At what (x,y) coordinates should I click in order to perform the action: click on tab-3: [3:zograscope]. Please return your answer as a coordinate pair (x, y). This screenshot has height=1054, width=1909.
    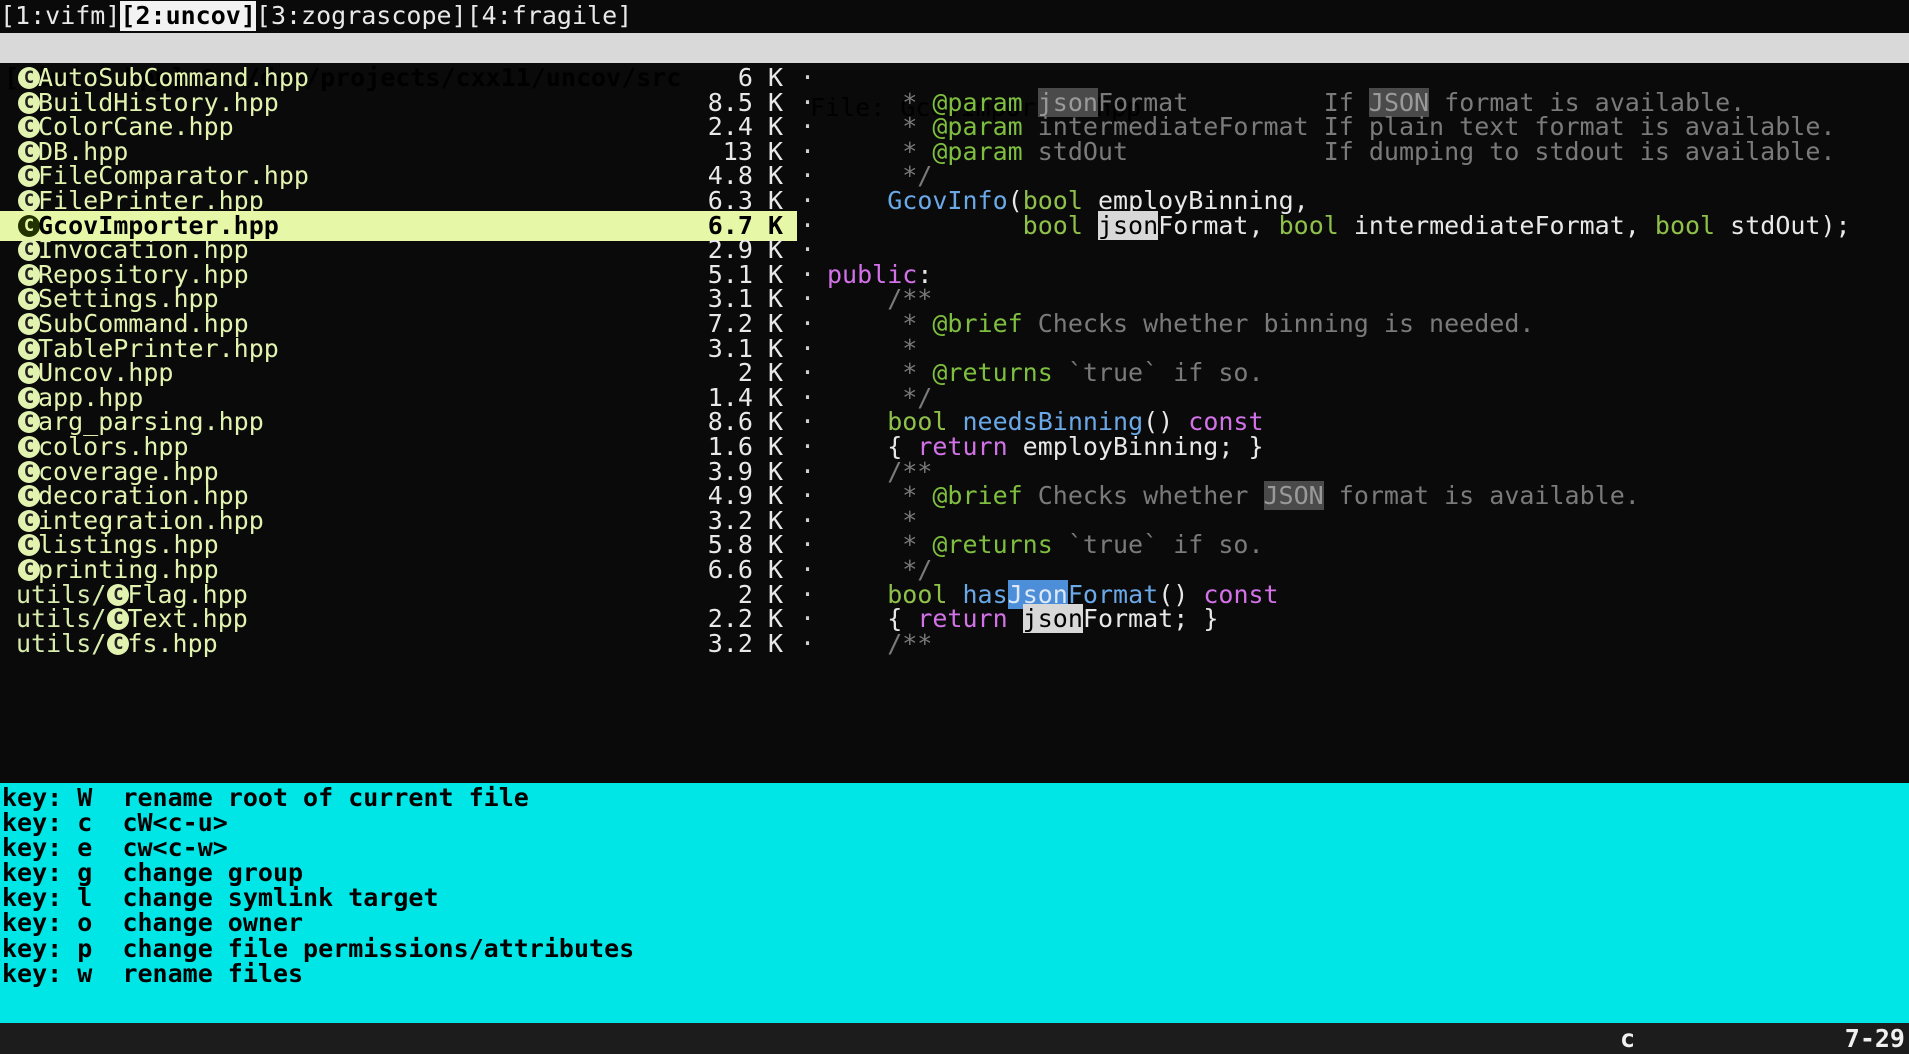
    Looking at the image, I should click on (361, 16).